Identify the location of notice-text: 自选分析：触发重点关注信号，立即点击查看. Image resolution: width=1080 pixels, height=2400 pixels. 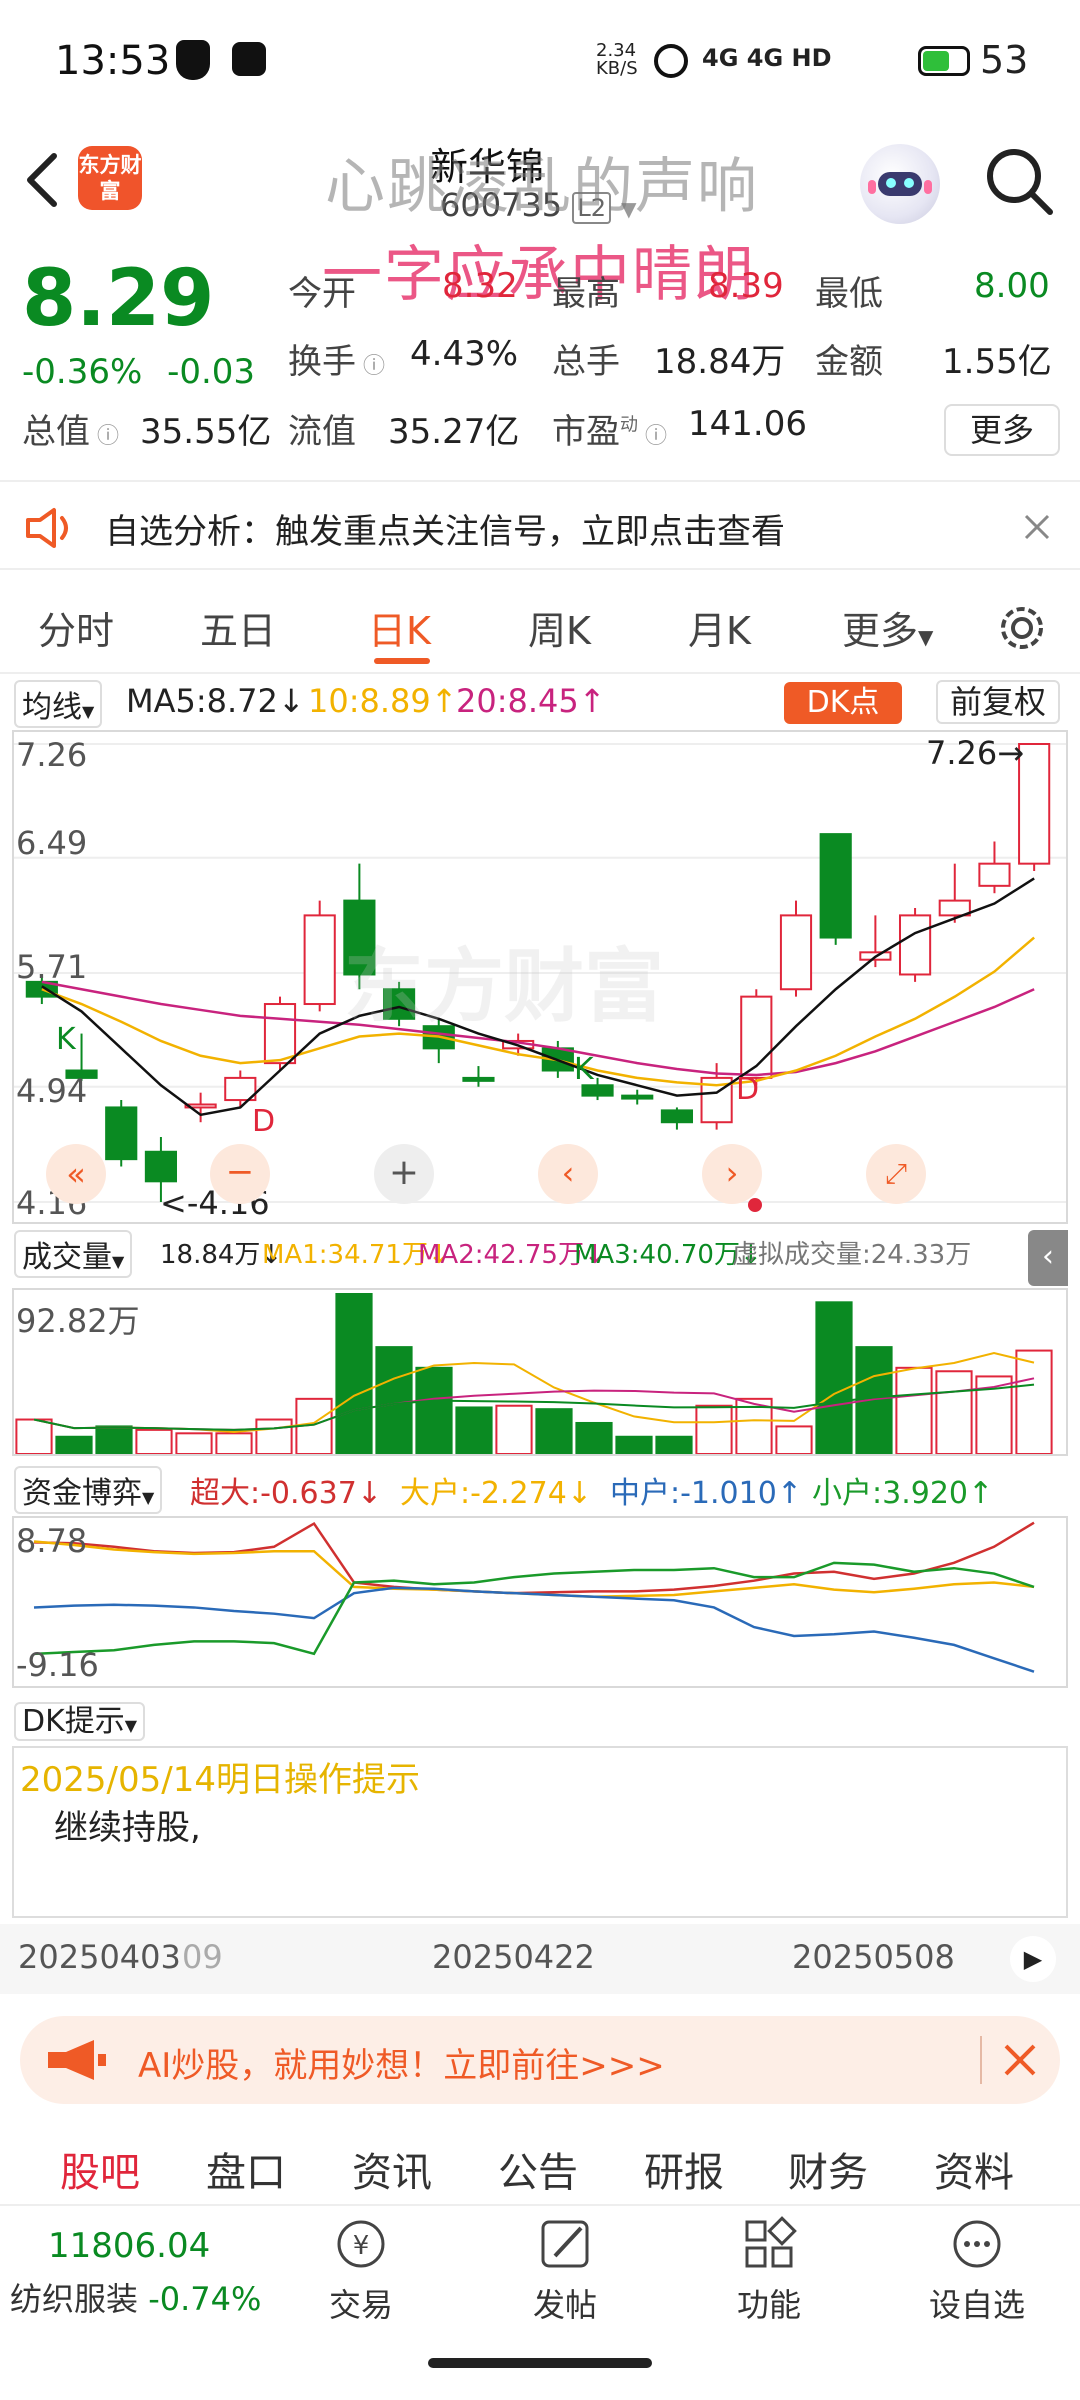
(445, 532).